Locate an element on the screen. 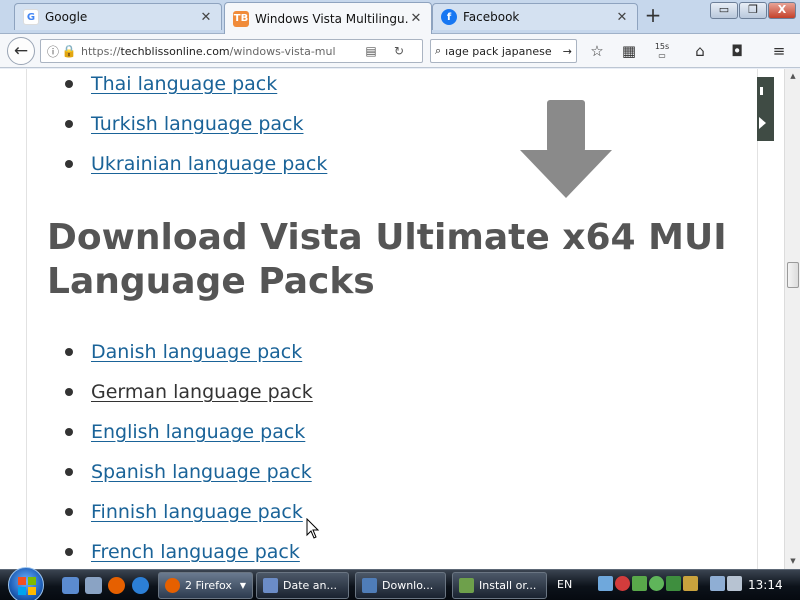  firefox-quicklaunch-icon is located at coordinates (116, 585).